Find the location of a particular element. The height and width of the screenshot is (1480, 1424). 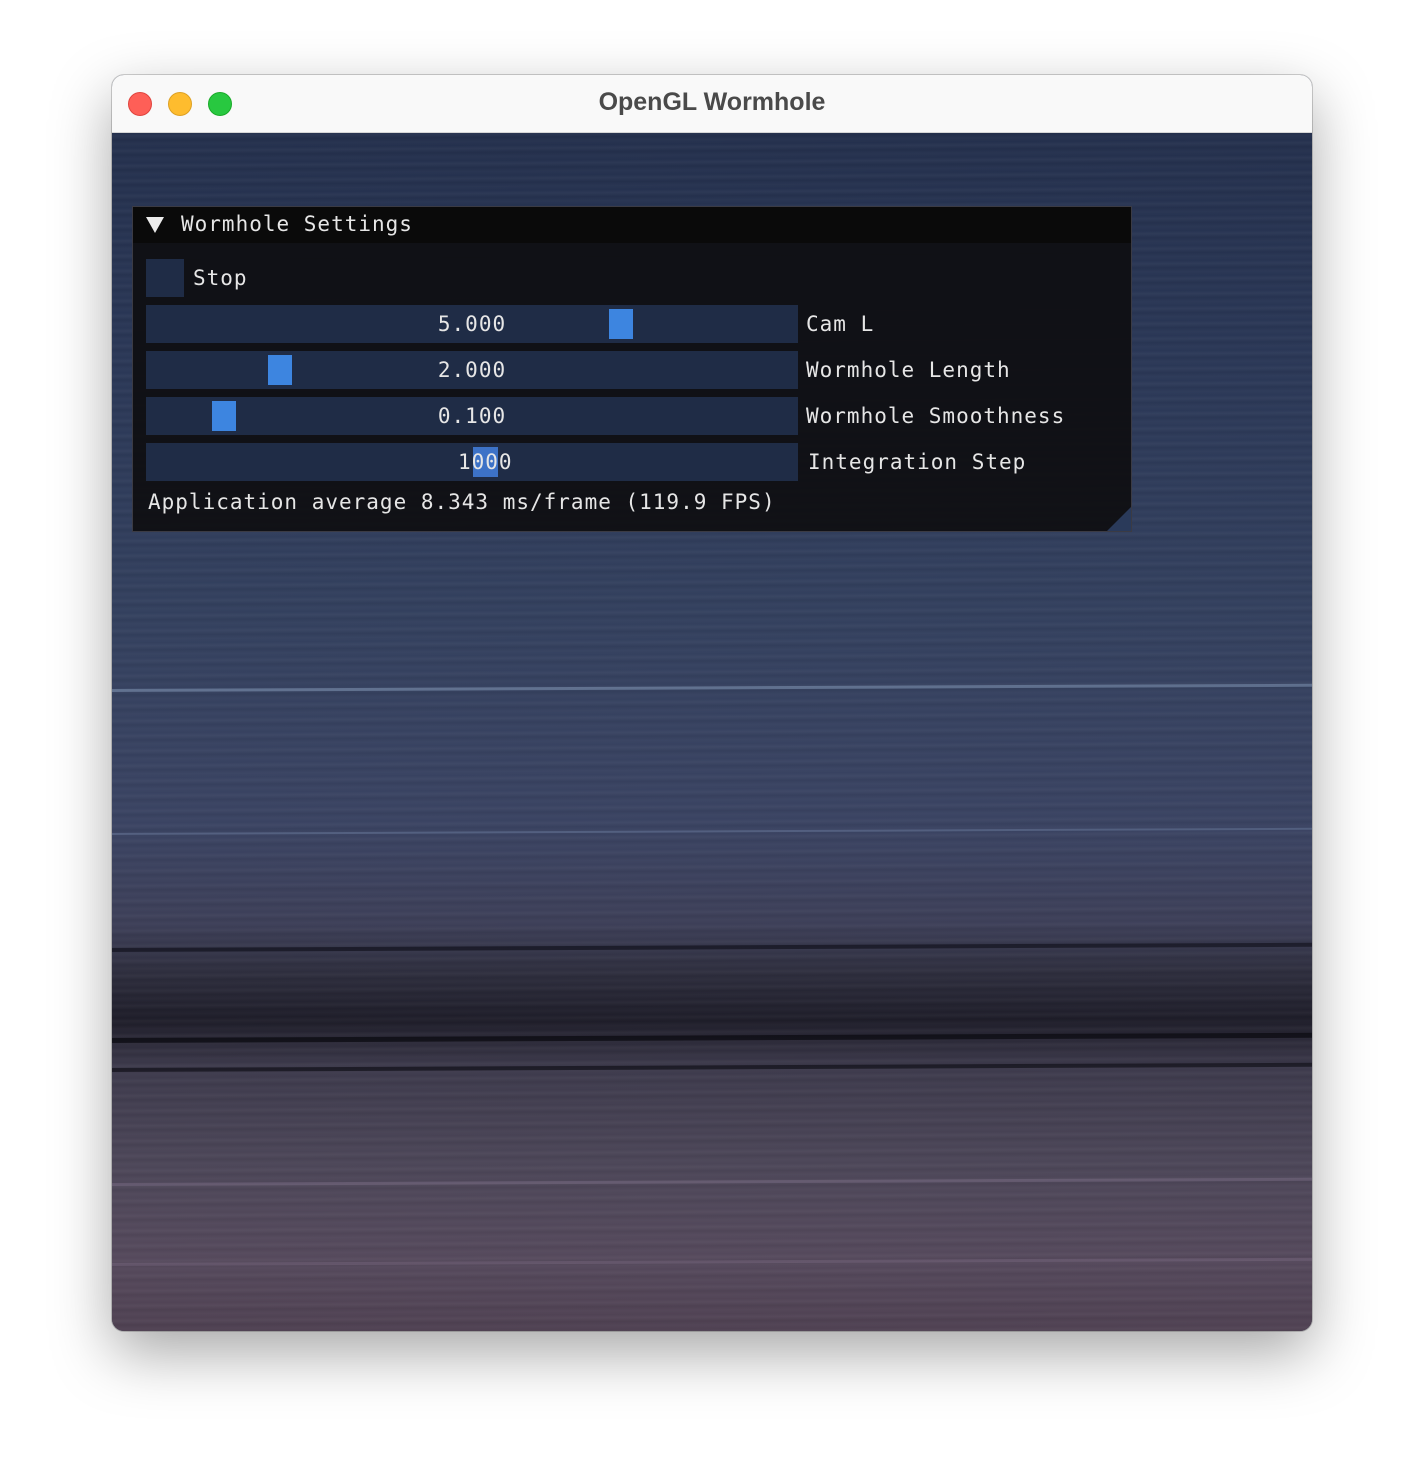

wormhole-smoothness-slider: 0.100 is located at coordinates (472, 416).